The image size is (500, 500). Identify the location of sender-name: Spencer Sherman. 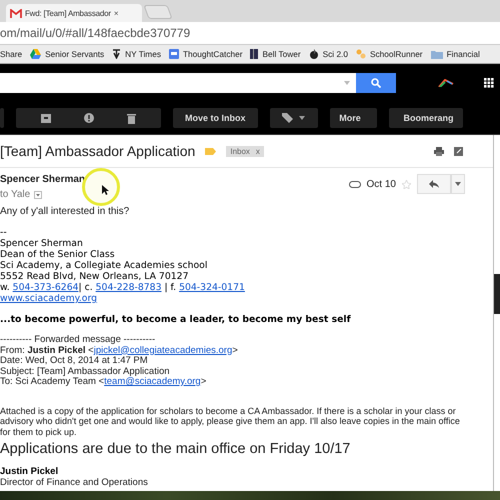
(43, 179).